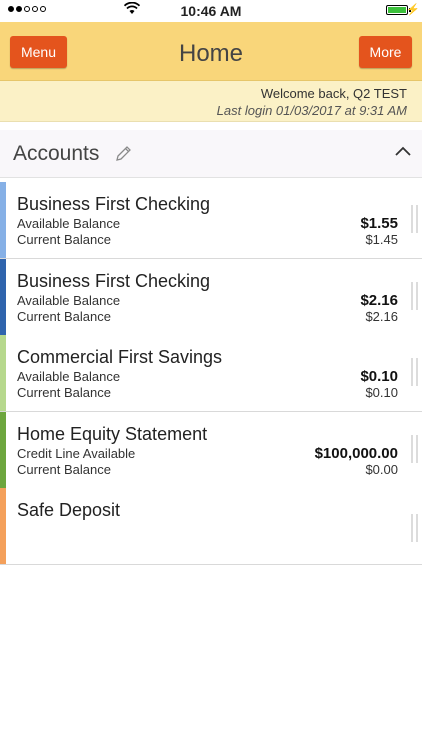  I want to click on status-time: 10:46 AM, so click(211, 11).